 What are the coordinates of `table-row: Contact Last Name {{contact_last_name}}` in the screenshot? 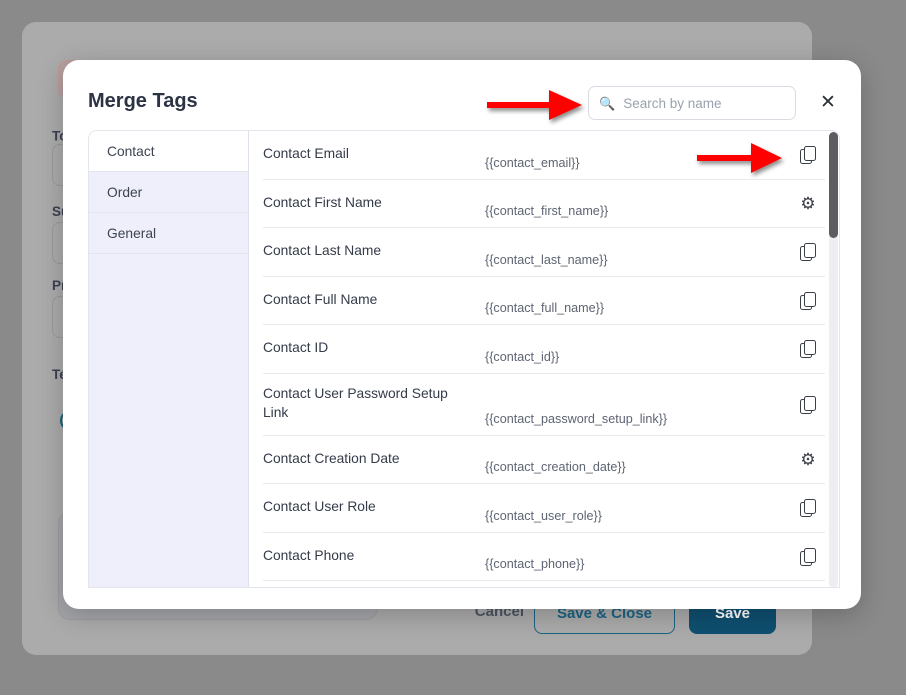 It's located at (544, 252).